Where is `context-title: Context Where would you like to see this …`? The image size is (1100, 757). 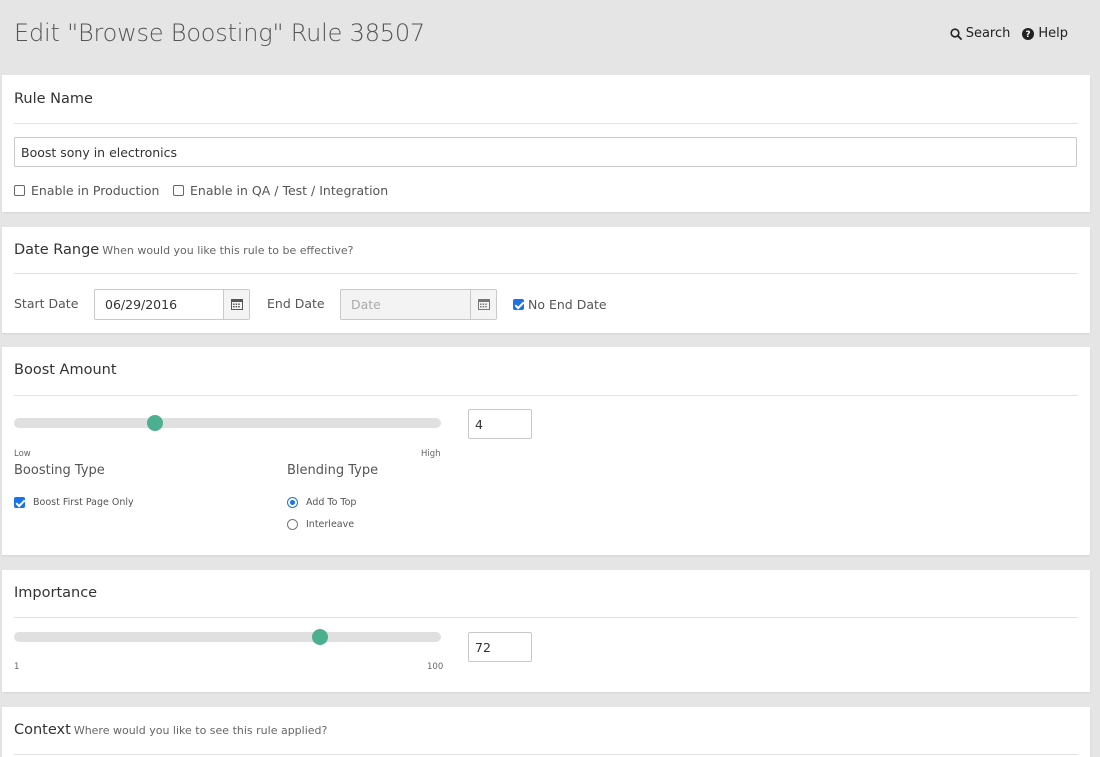
context-title: Context Where would you like to see this … is located at coordinates (170, 730).